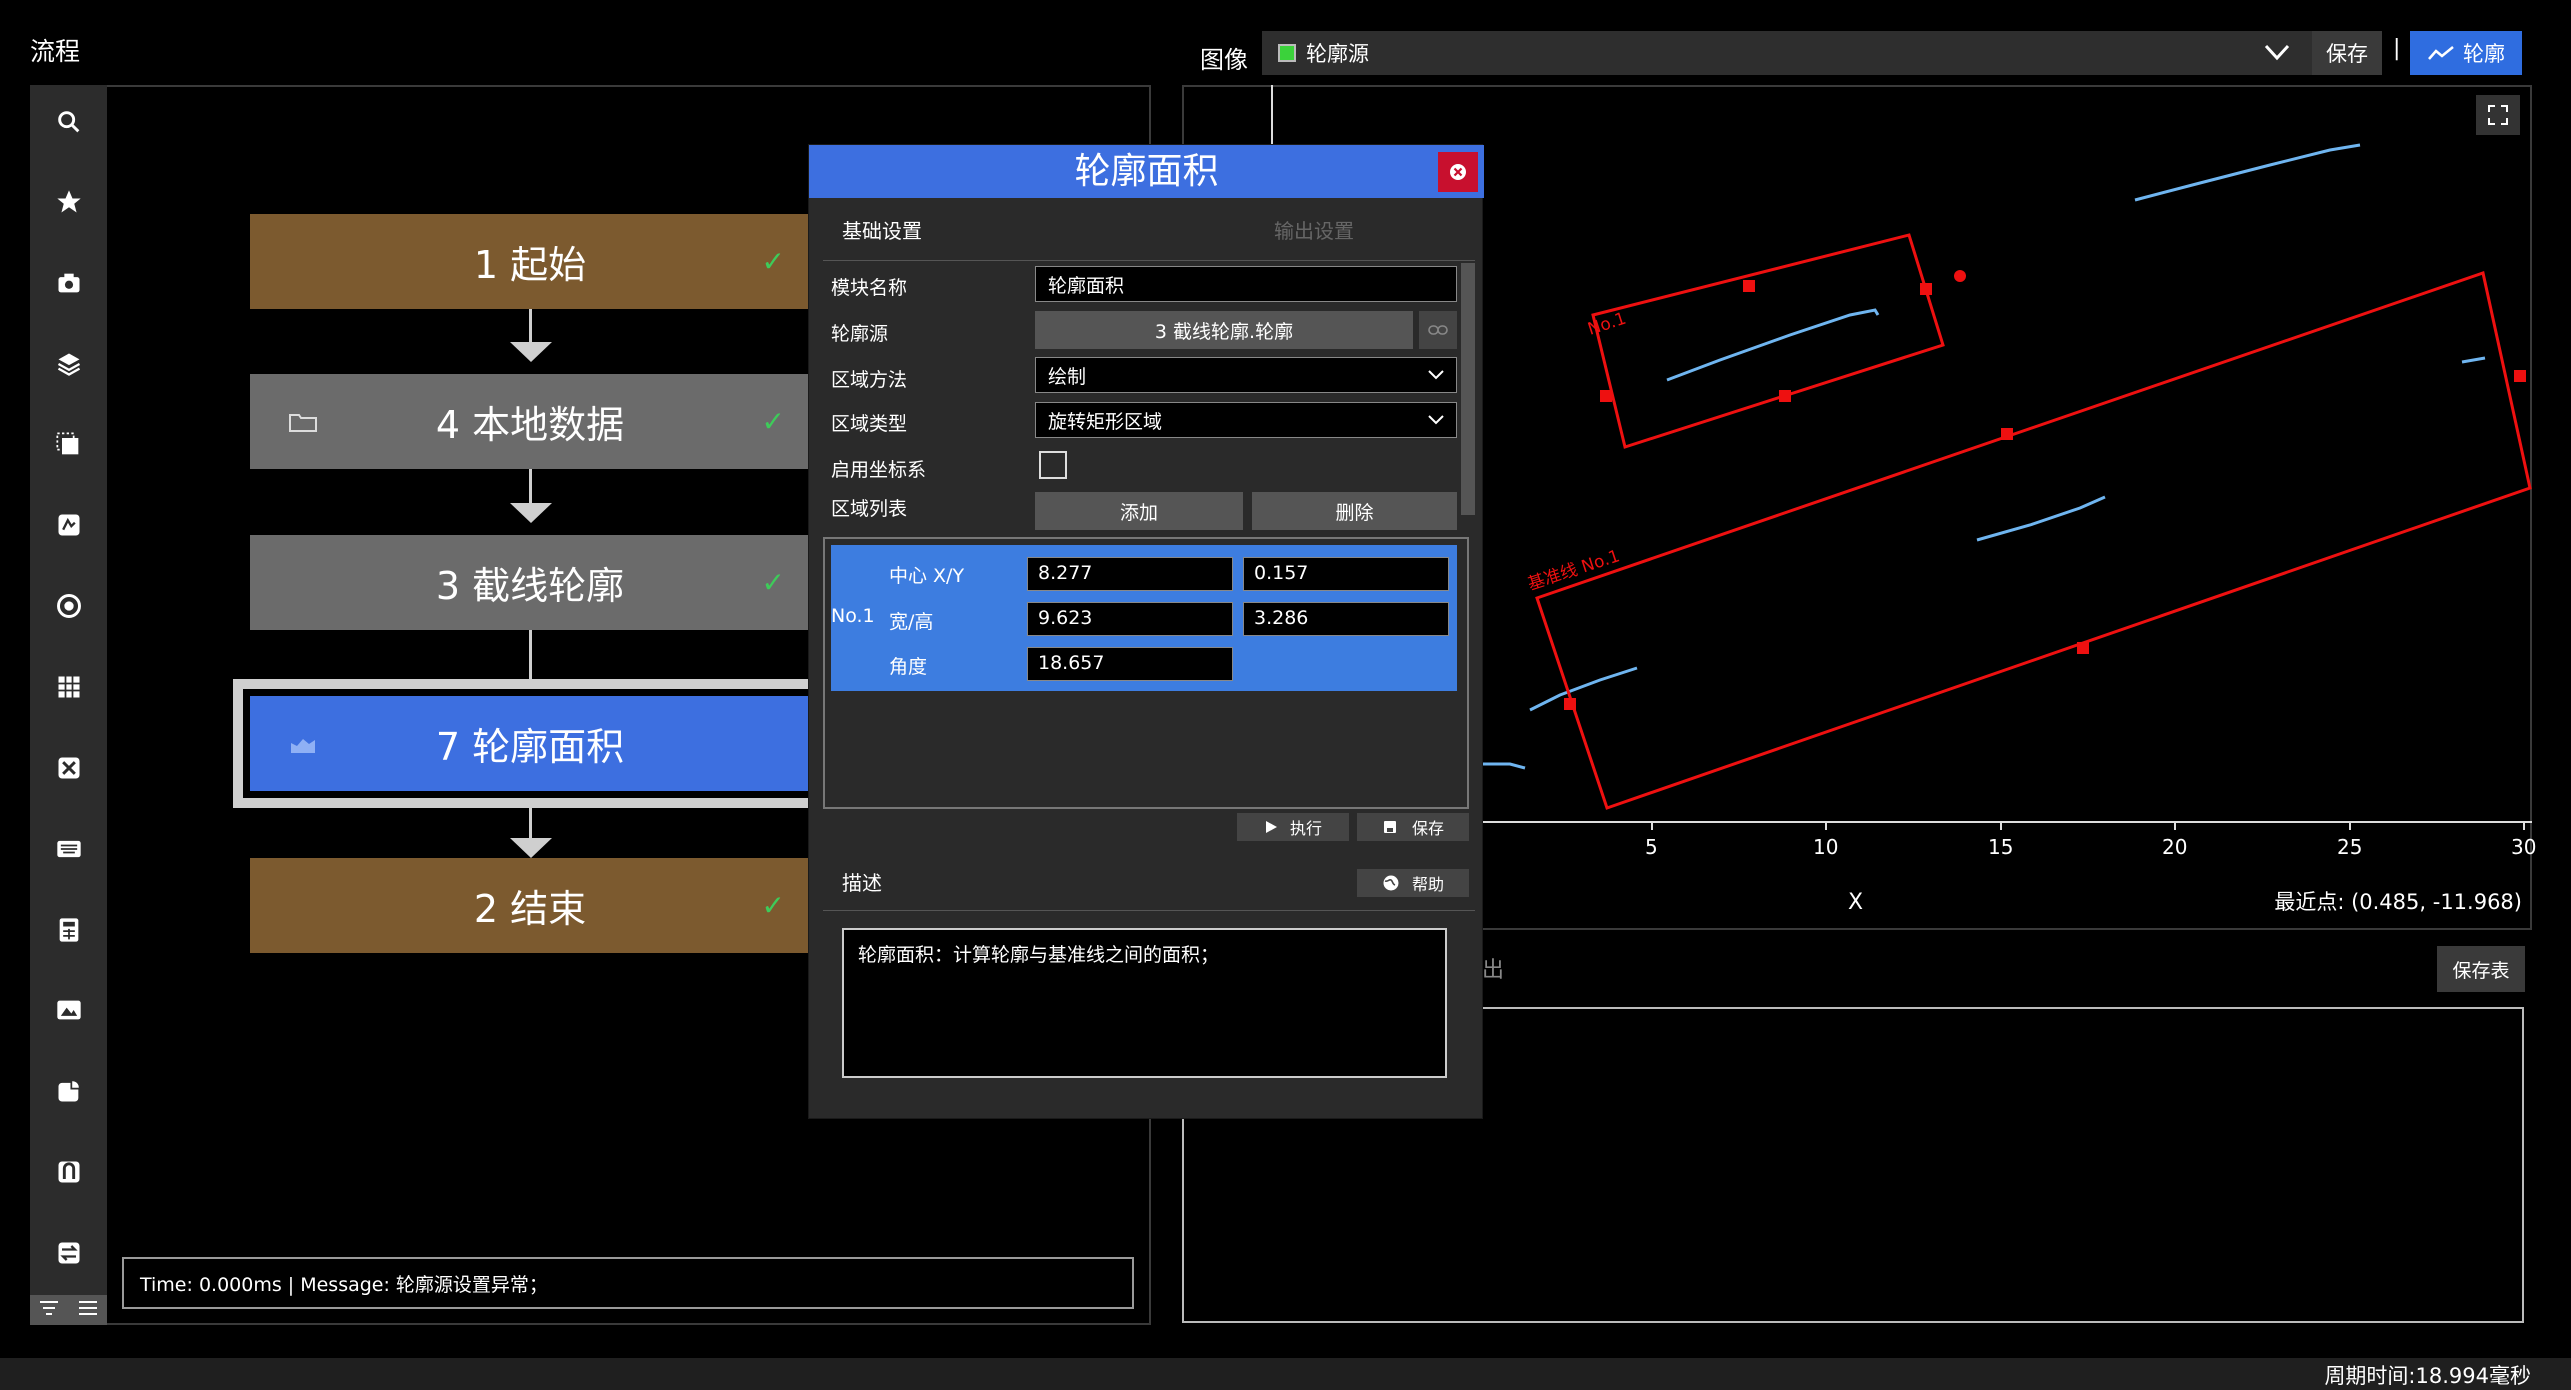 The image size is (2571, 1390). I want to click on run-label: 执行, so click(1305, 828).